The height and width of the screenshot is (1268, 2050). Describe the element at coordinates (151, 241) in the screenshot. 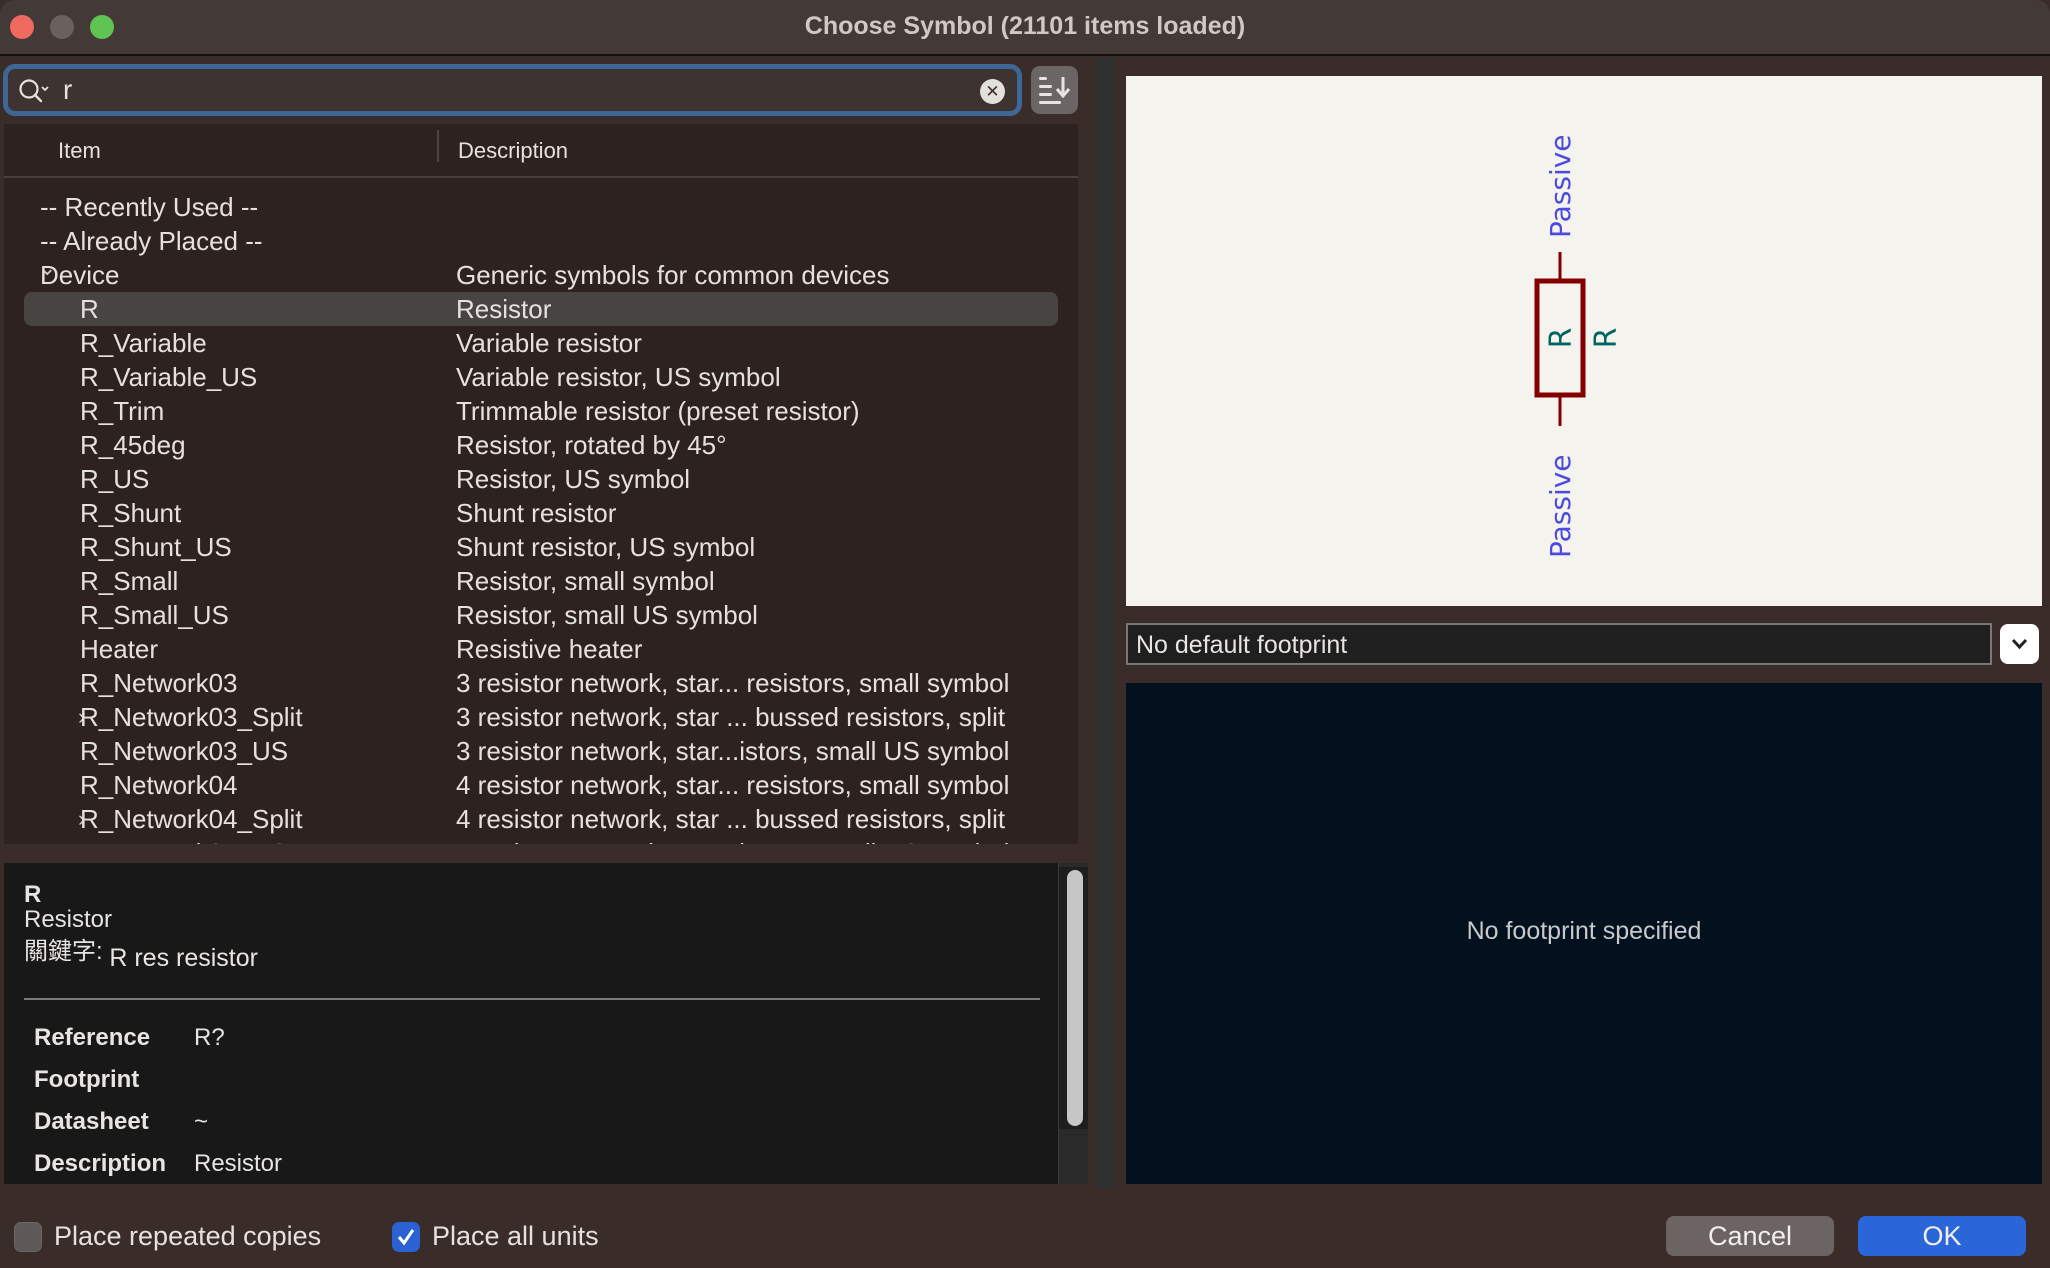

I see `tree-row-item: -- Already Placed --` at that location.